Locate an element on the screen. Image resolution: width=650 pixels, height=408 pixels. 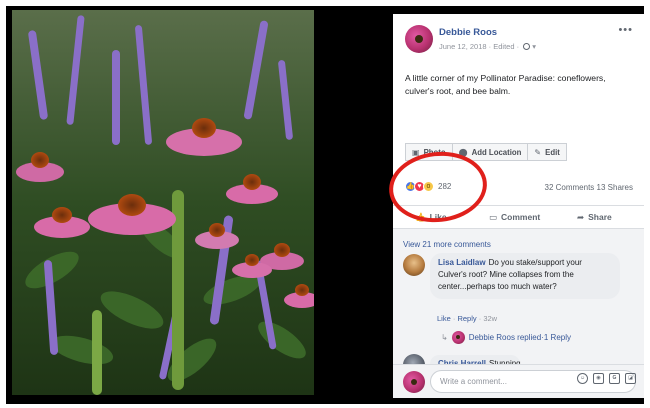
shares-count-link: 13 Shares is located at coordinates (615, 187).